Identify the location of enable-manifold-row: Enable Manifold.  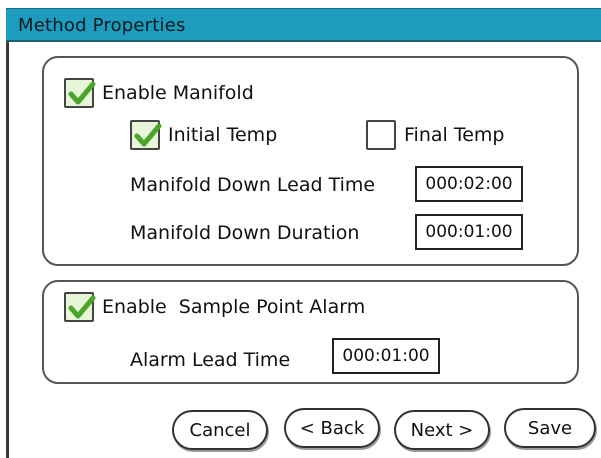
(159, 93).